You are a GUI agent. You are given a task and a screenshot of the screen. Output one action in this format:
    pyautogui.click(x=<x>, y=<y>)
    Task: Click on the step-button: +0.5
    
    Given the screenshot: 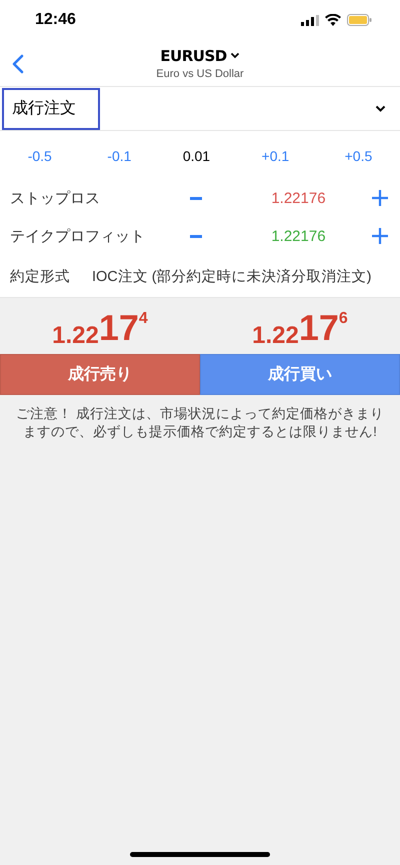 What is the action you would take?
    pyautogui.click(x=358, y=156)
    